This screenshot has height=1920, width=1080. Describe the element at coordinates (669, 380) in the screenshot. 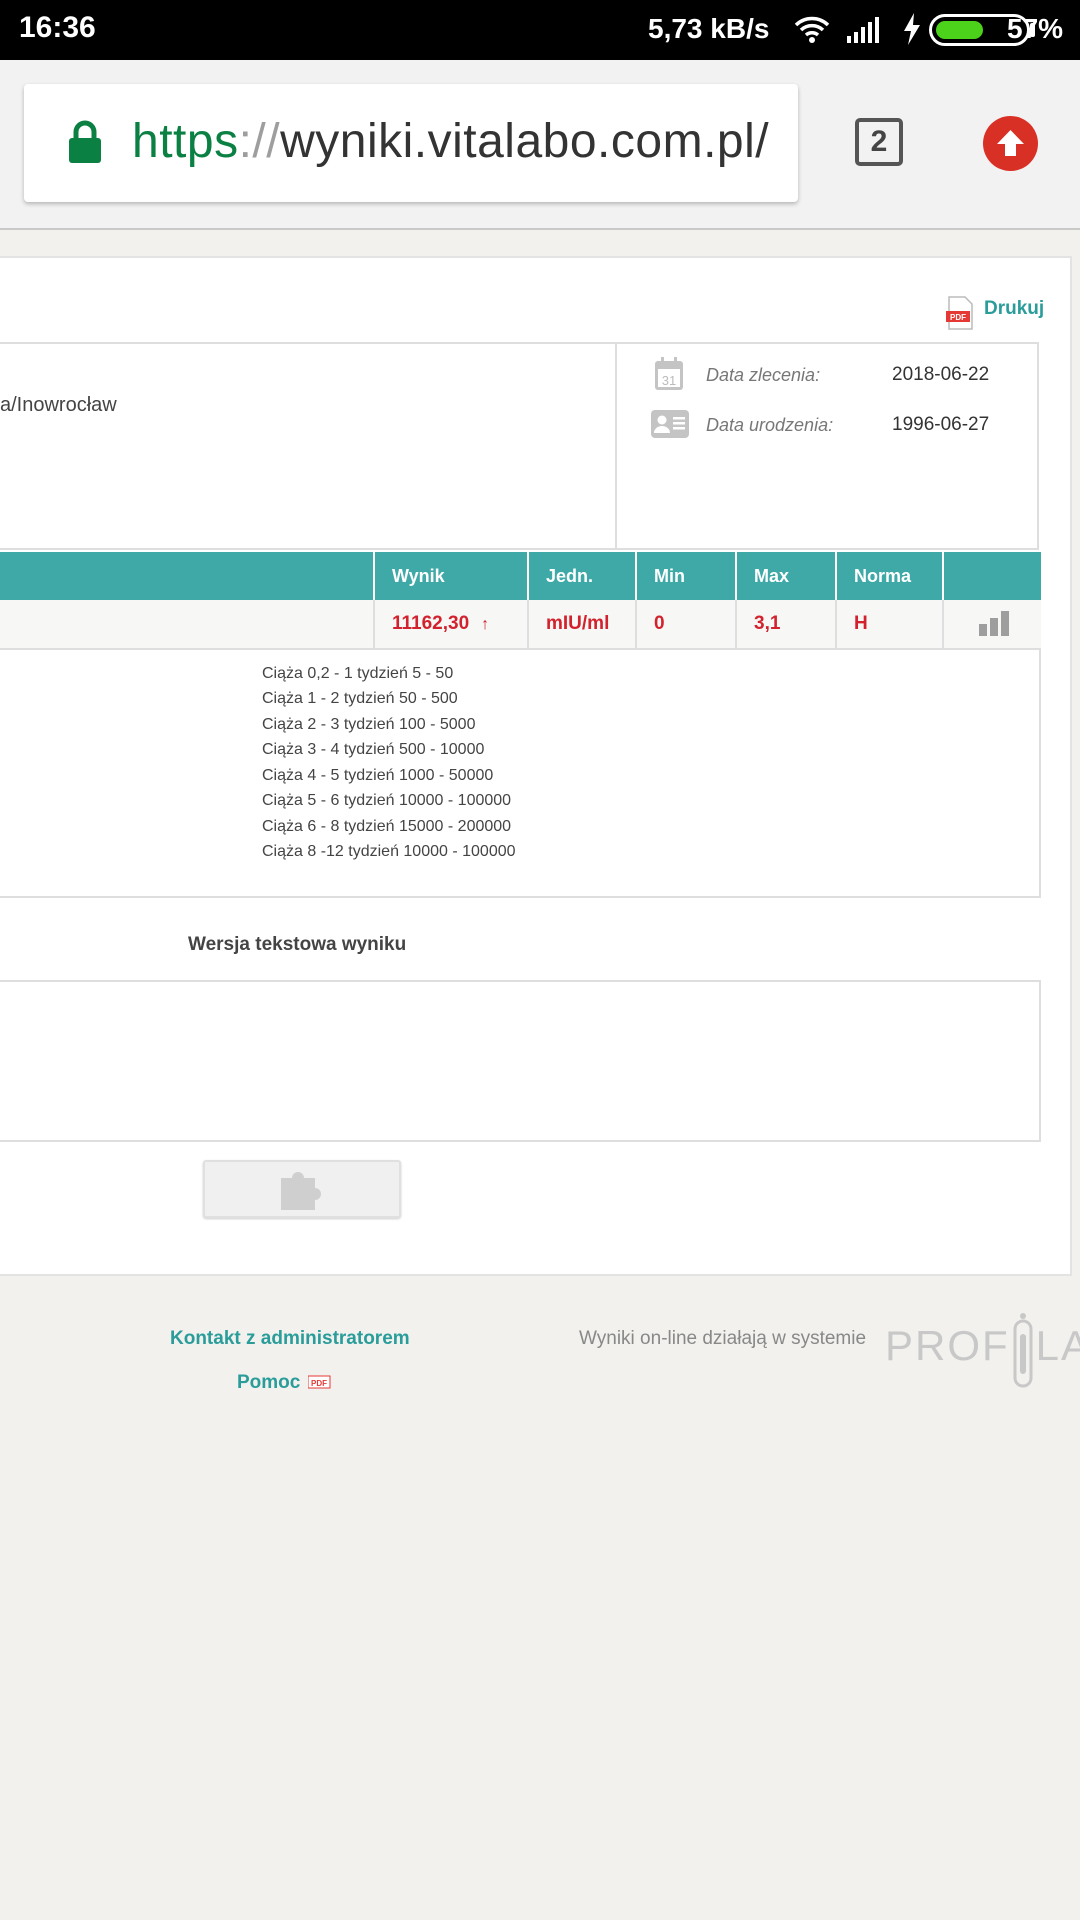

I see `svg-text: 31` at that location.